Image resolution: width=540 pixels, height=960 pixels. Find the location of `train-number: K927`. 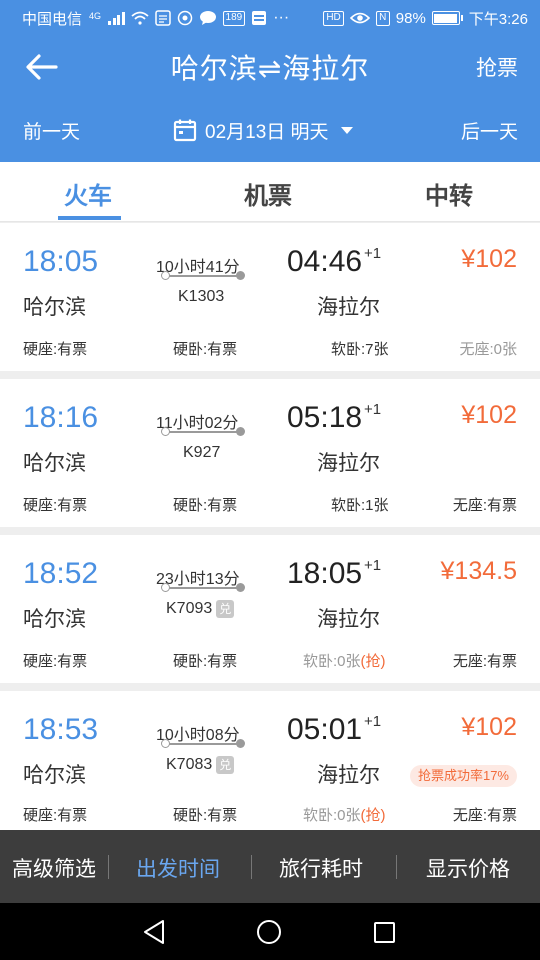

train-number: K927 is located at coordinates (202, 452).